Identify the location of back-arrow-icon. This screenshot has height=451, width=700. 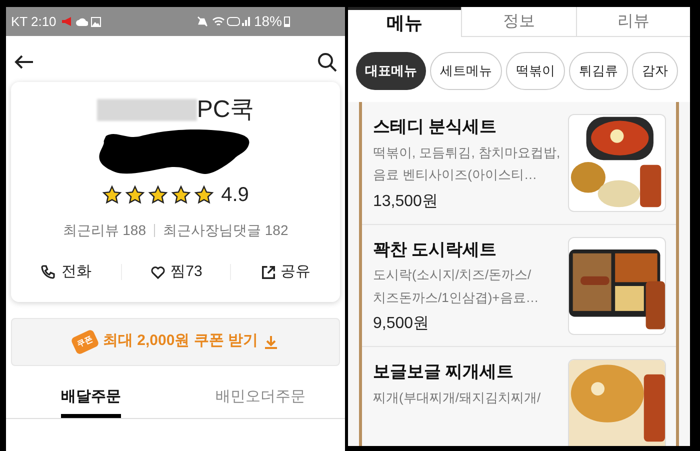
(24, 62).